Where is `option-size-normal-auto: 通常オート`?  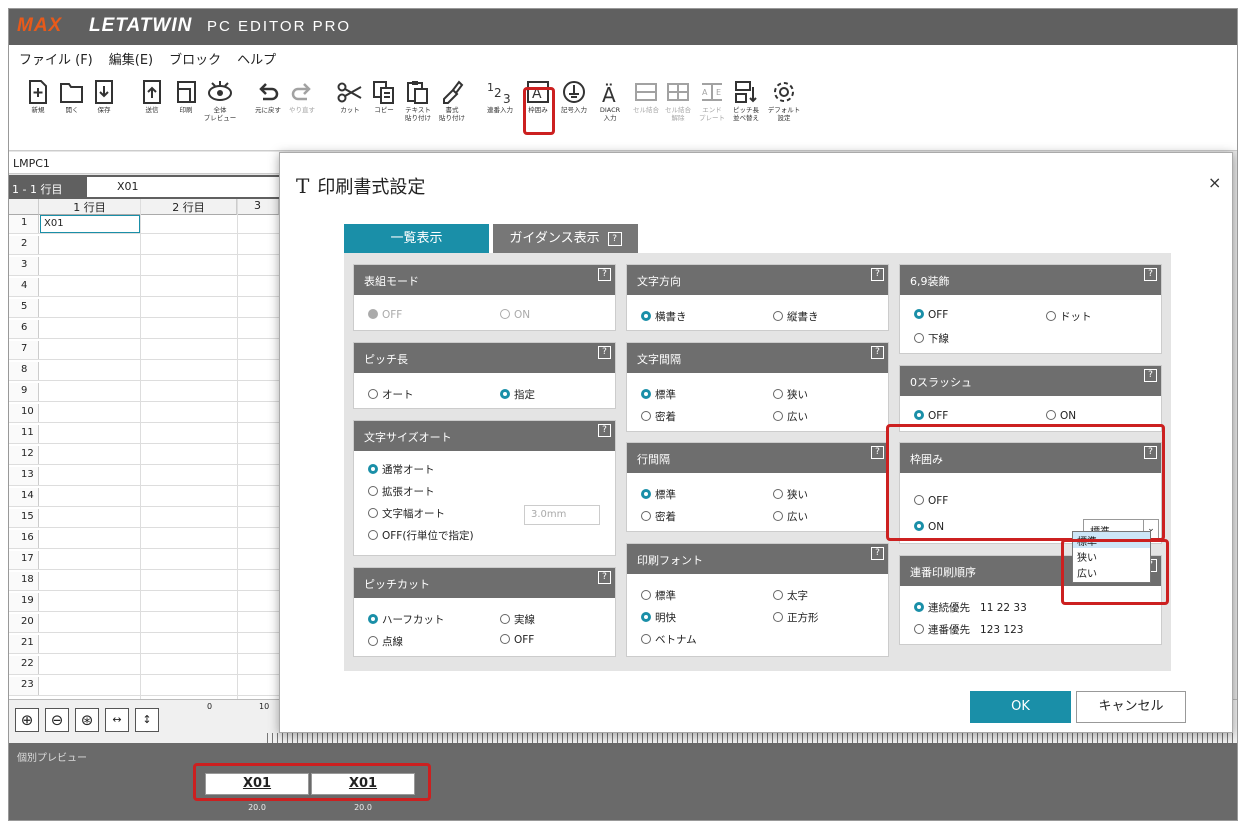 option-size-normal-auto: 通常オート is located at coordinates (401, 469).